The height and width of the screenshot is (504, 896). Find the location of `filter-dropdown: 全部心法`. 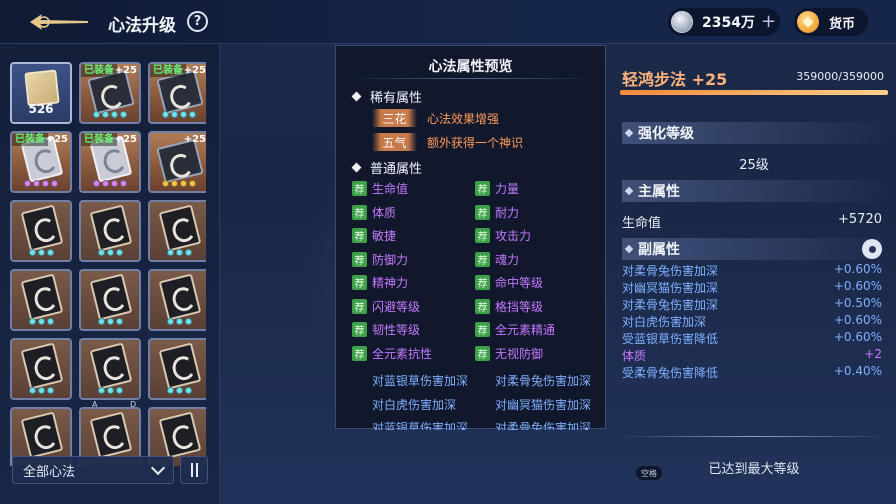

filter-dropdown: 全部心法 is located at coordinates (93, 470).